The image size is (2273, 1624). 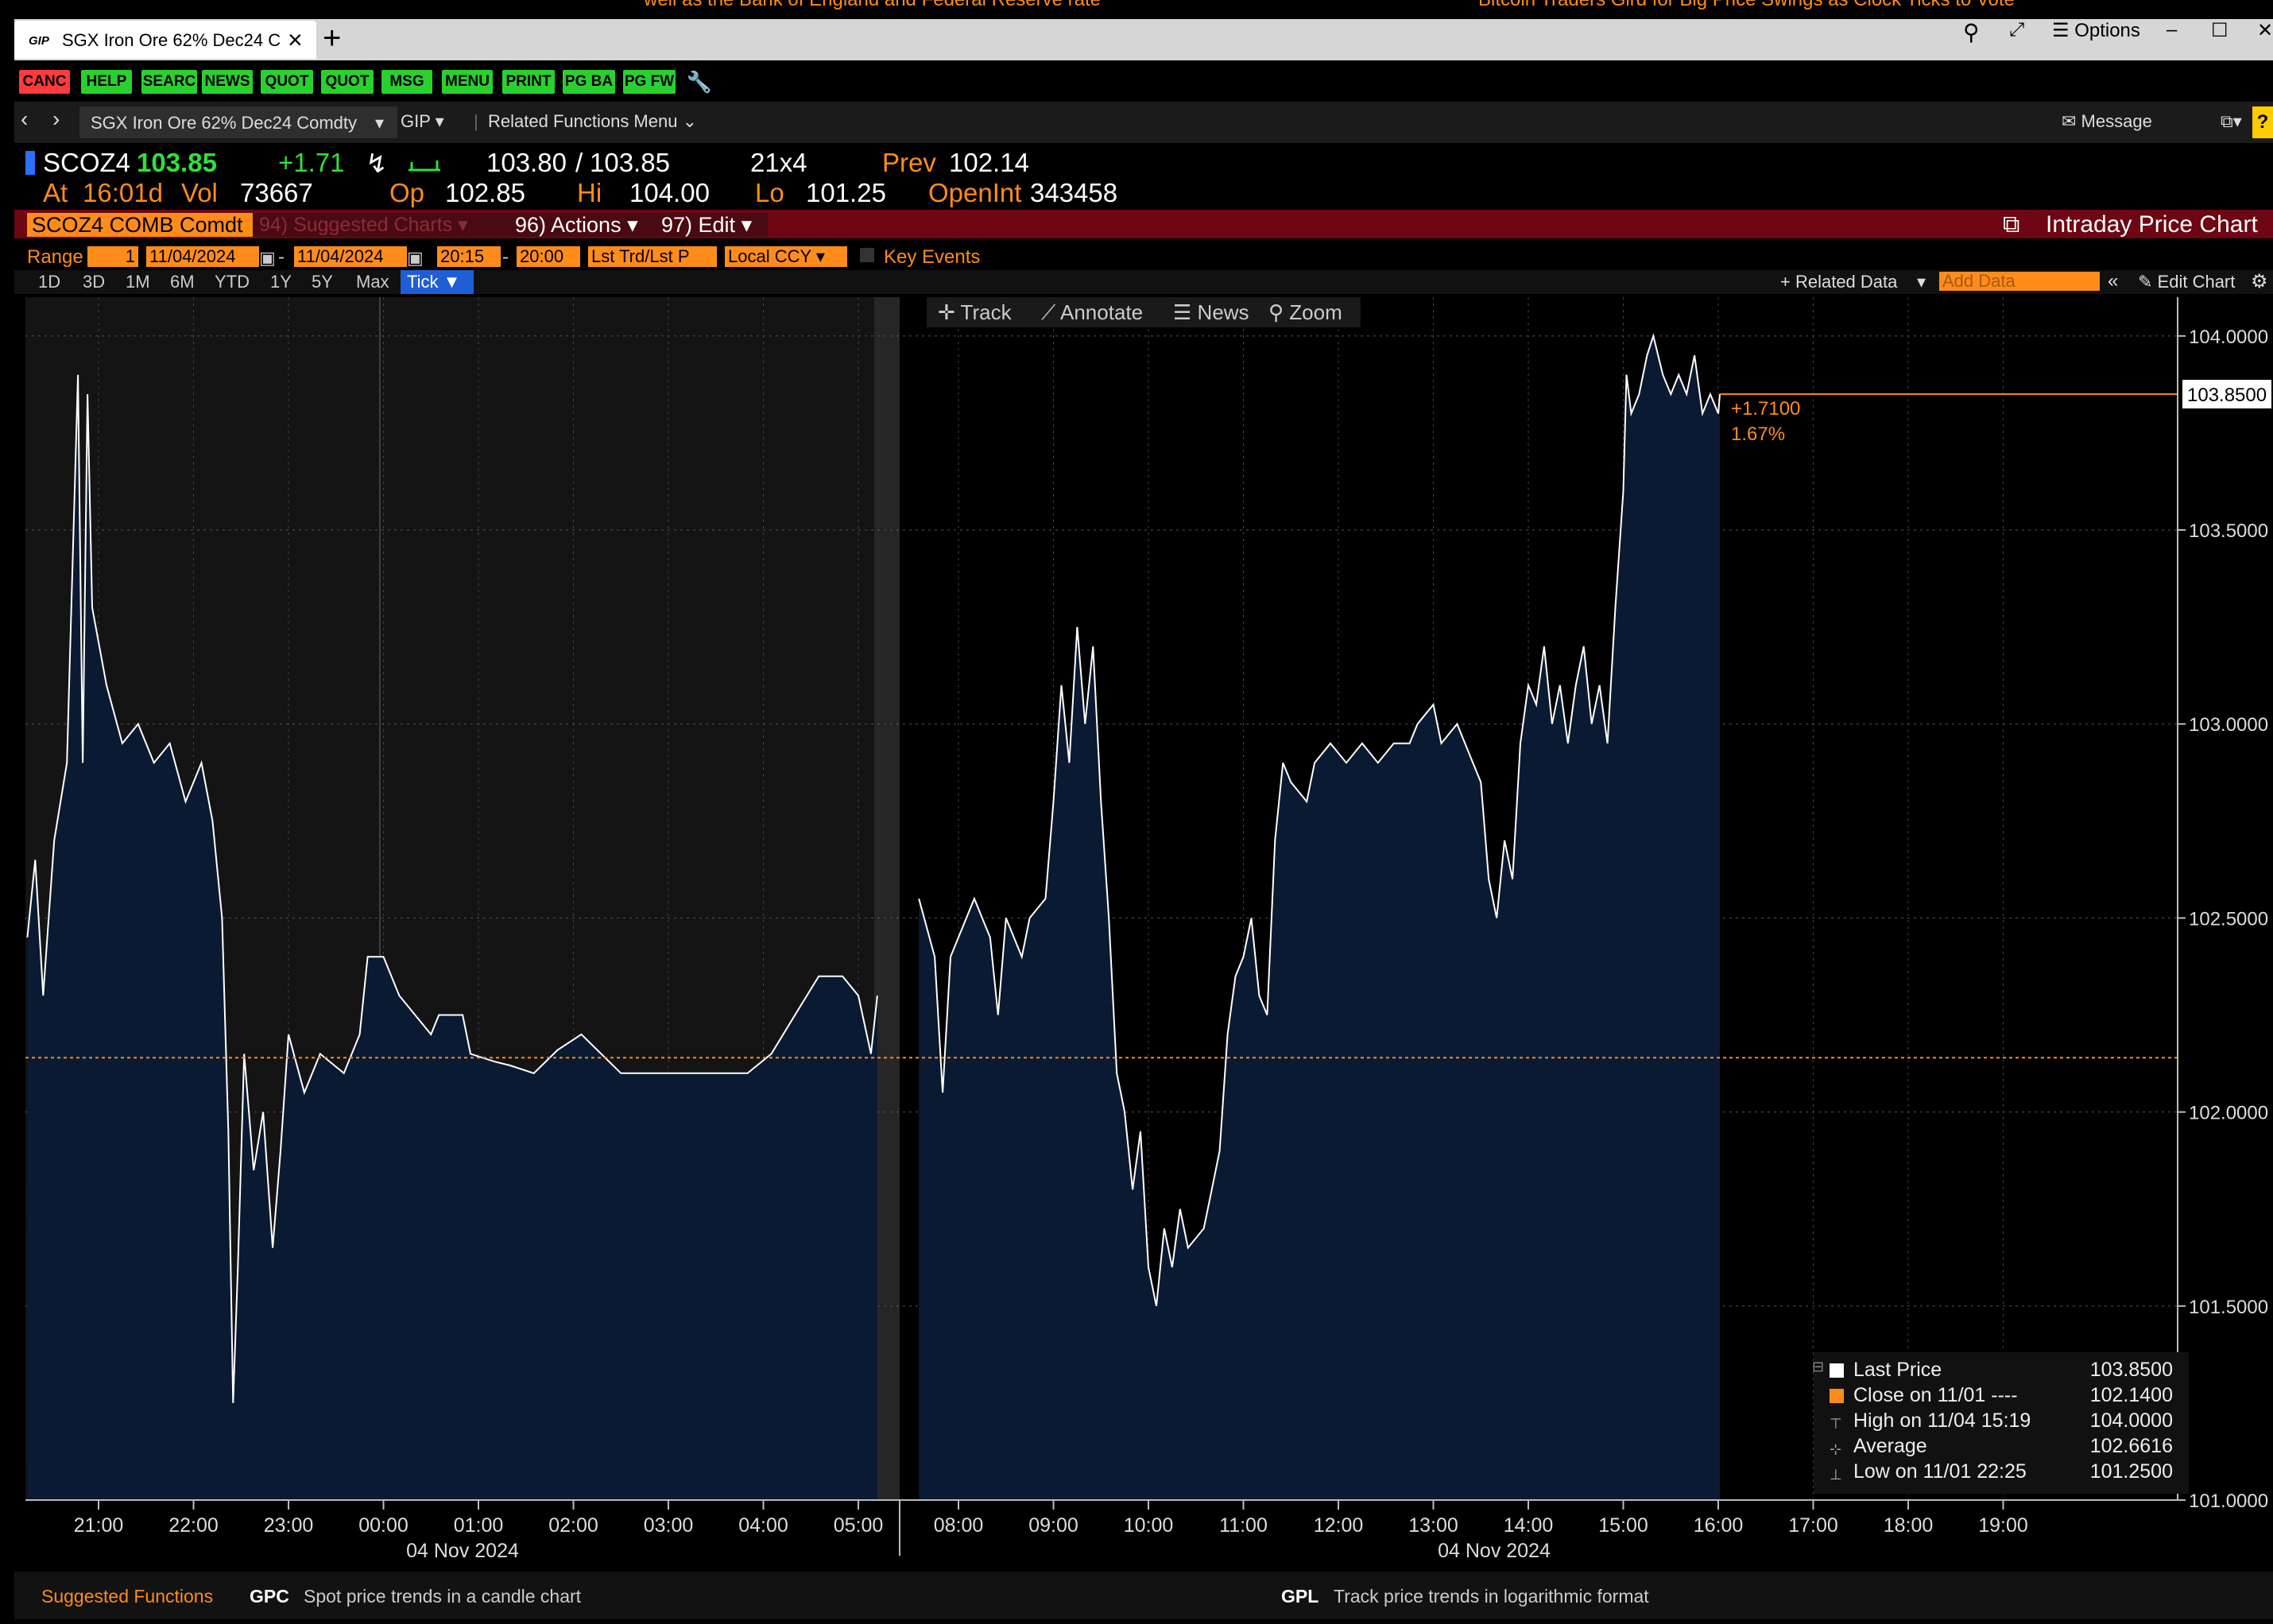 I want to click on security-name: SGX Iron Ore 62% Dec24 Comdty, so click(x=224, y=123).